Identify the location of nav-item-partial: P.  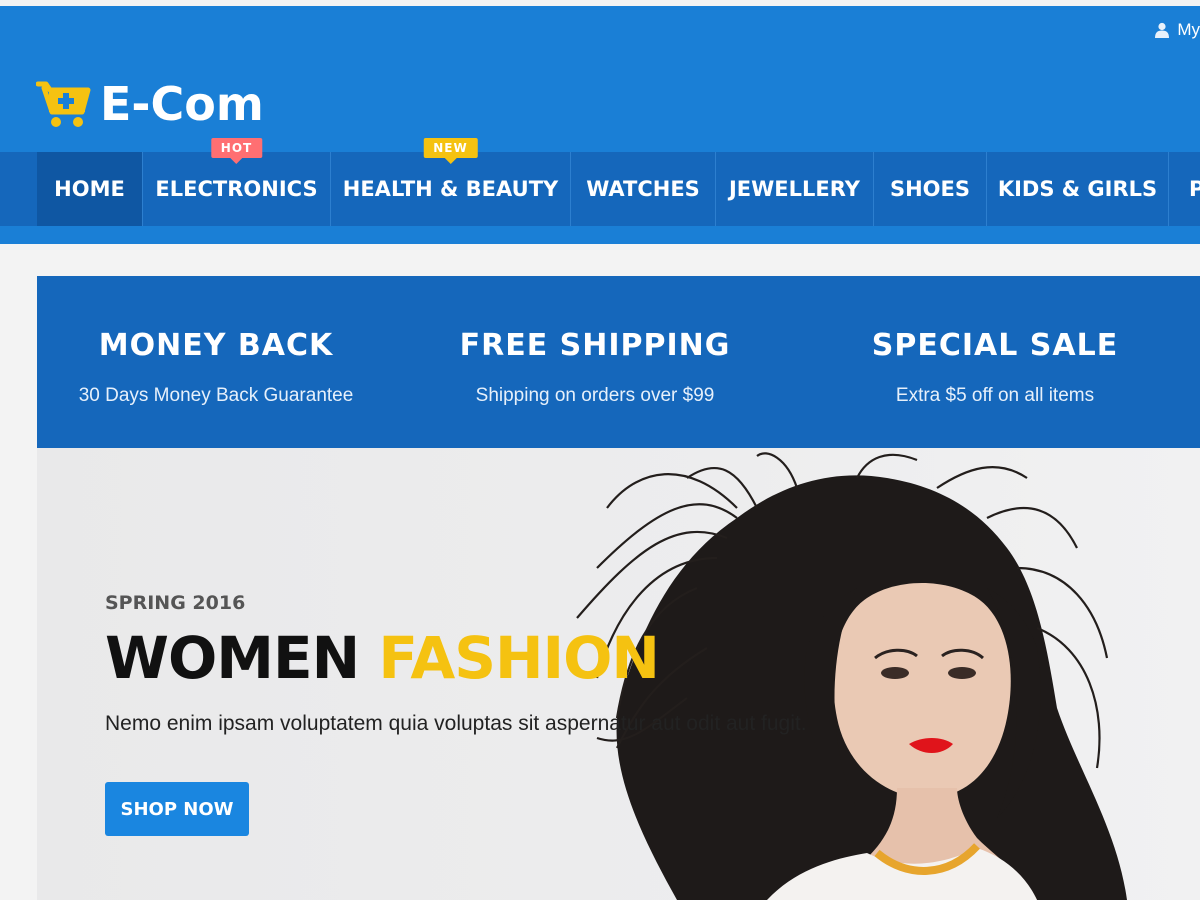
(1184, 189).